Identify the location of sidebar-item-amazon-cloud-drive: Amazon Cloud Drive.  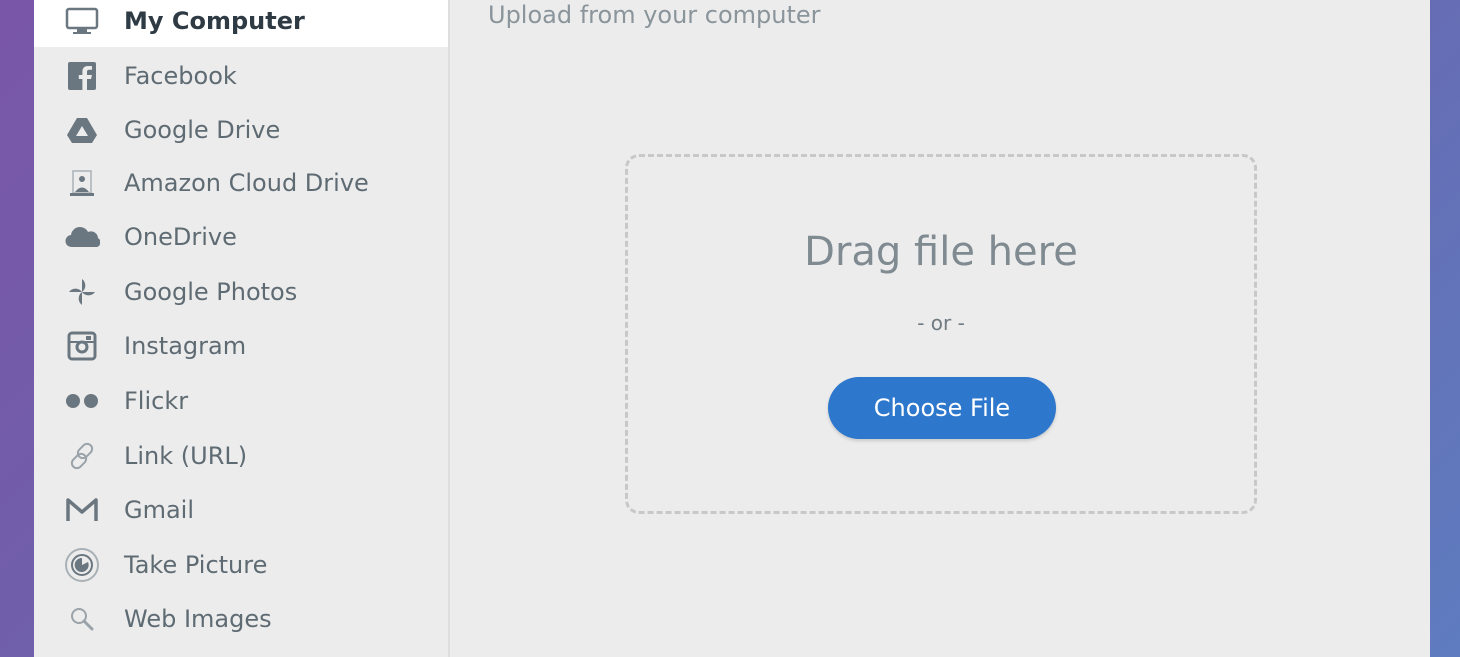
(241, 183).